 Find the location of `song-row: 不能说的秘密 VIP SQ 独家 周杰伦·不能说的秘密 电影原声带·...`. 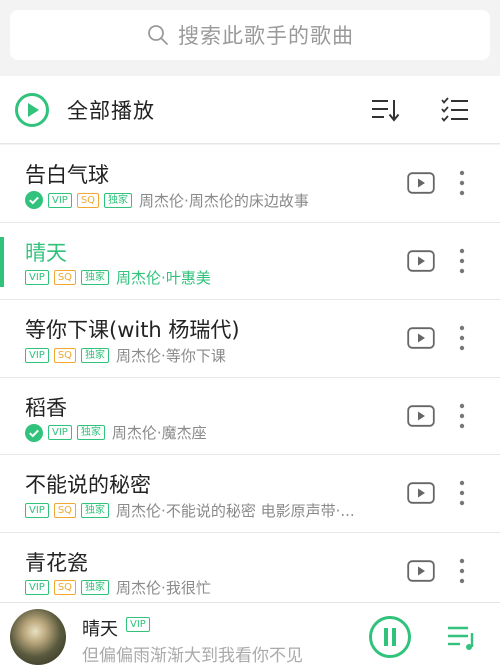

song-row: 不能说的秘密 VIP SQ 独家 周杰伦·不能说的秘密 电影原声带·... is located at coordinates (250, 494).